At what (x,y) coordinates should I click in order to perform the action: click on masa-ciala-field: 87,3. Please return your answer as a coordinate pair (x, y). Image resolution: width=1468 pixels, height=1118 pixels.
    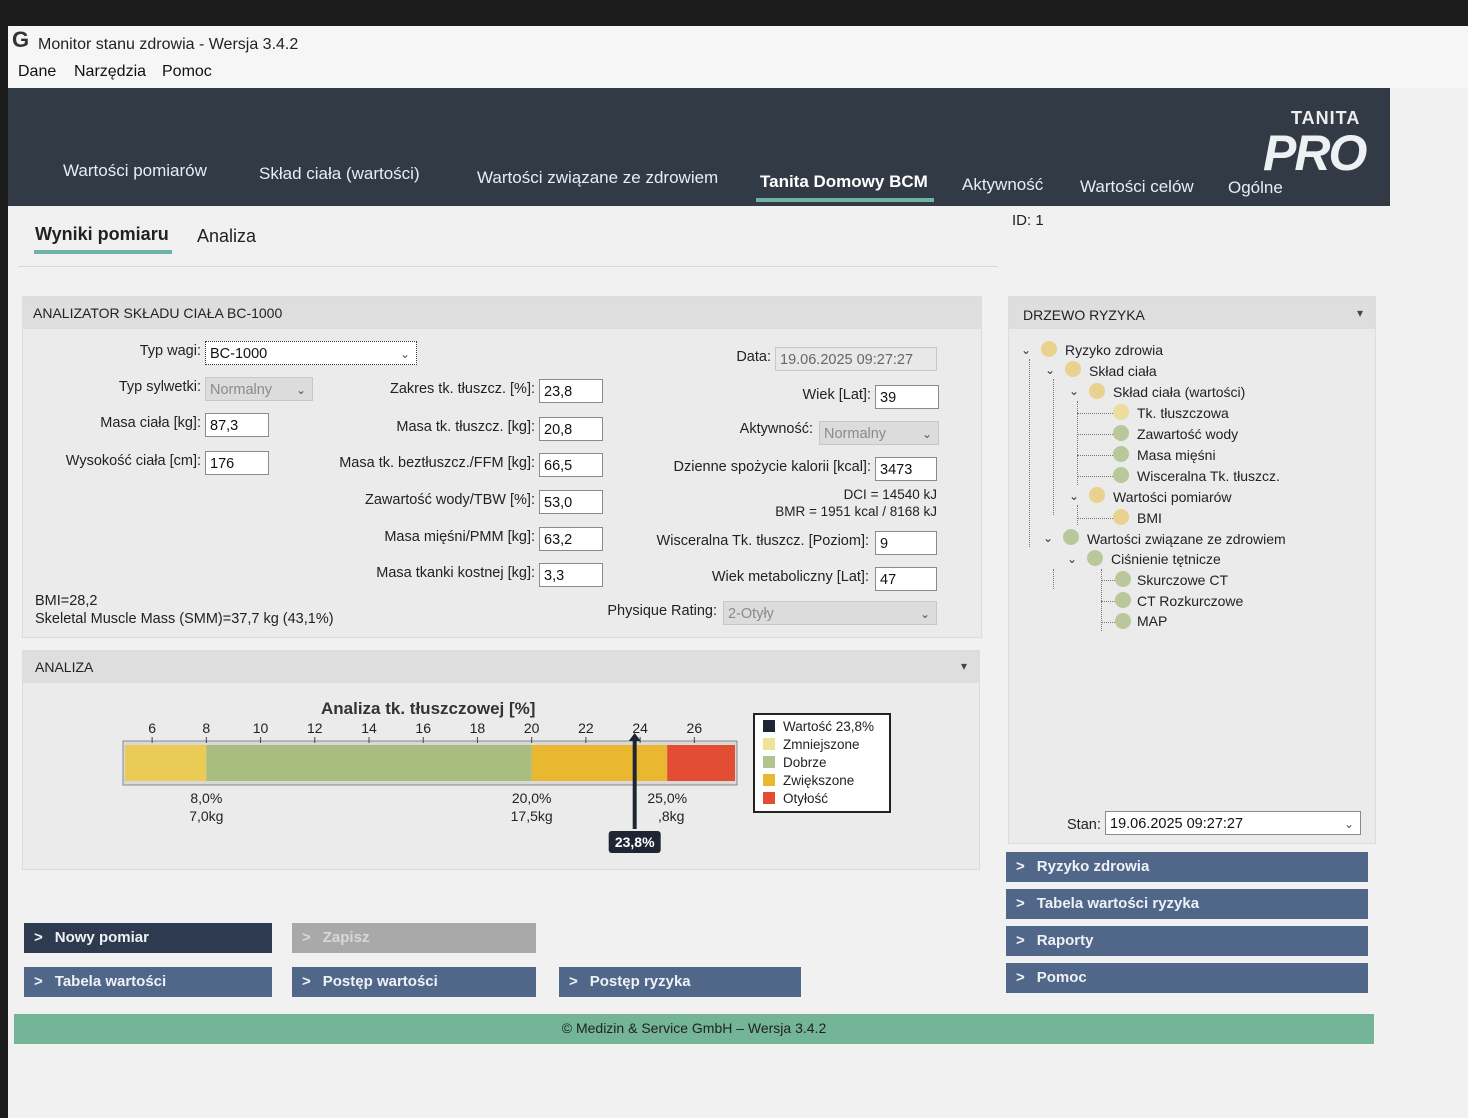
    Looking at the image, I should click on (237, 425).